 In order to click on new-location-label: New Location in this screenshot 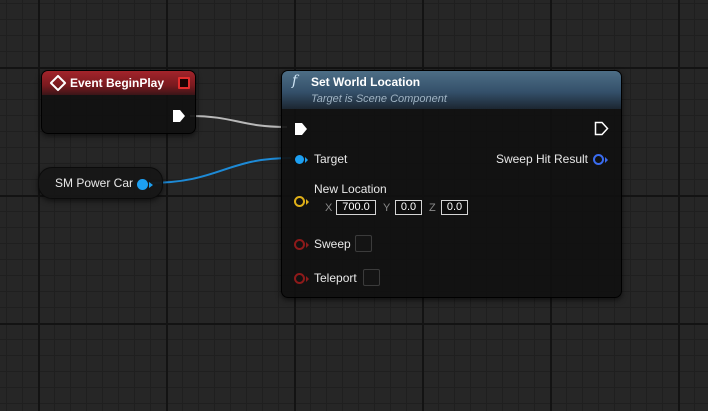, I will do `click(350, 189)`.